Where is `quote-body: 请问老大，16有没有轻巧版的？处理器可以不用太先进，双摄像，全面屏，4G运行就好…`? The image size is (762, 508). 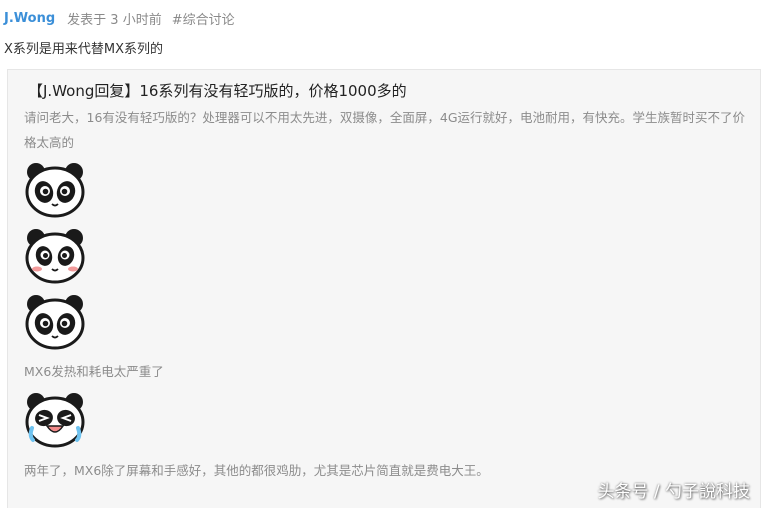
quote-body: 请问老大，16有没有轻巧版的？处理器可以不用太先进，双摄像，全面屏，4G运行就好… is located at coordinates (385, 130).